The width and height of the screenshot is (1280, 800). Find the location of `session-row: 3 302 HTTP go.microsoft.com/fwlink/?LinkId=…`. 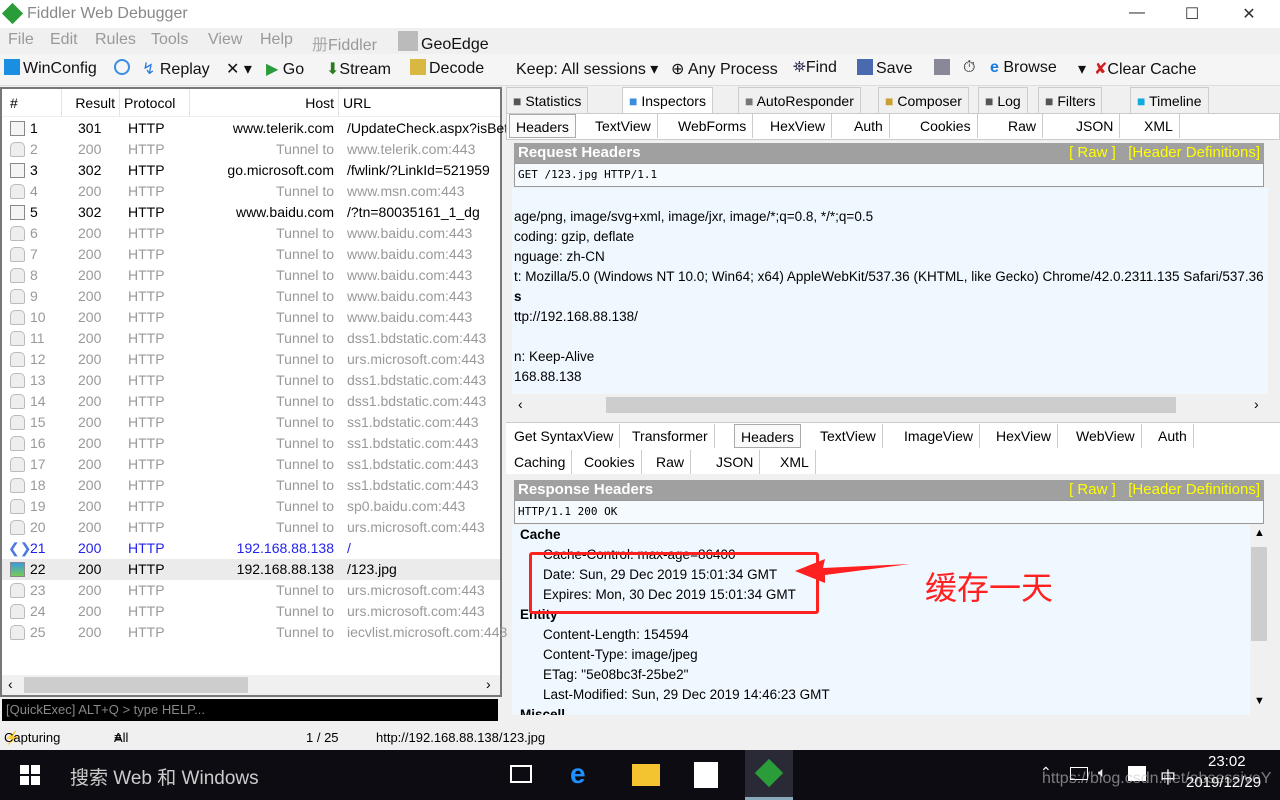

session-row: 3 302 HTTP go.microsoft.com/fwlink/?LinkId=… is located at coordinates (251, 170).